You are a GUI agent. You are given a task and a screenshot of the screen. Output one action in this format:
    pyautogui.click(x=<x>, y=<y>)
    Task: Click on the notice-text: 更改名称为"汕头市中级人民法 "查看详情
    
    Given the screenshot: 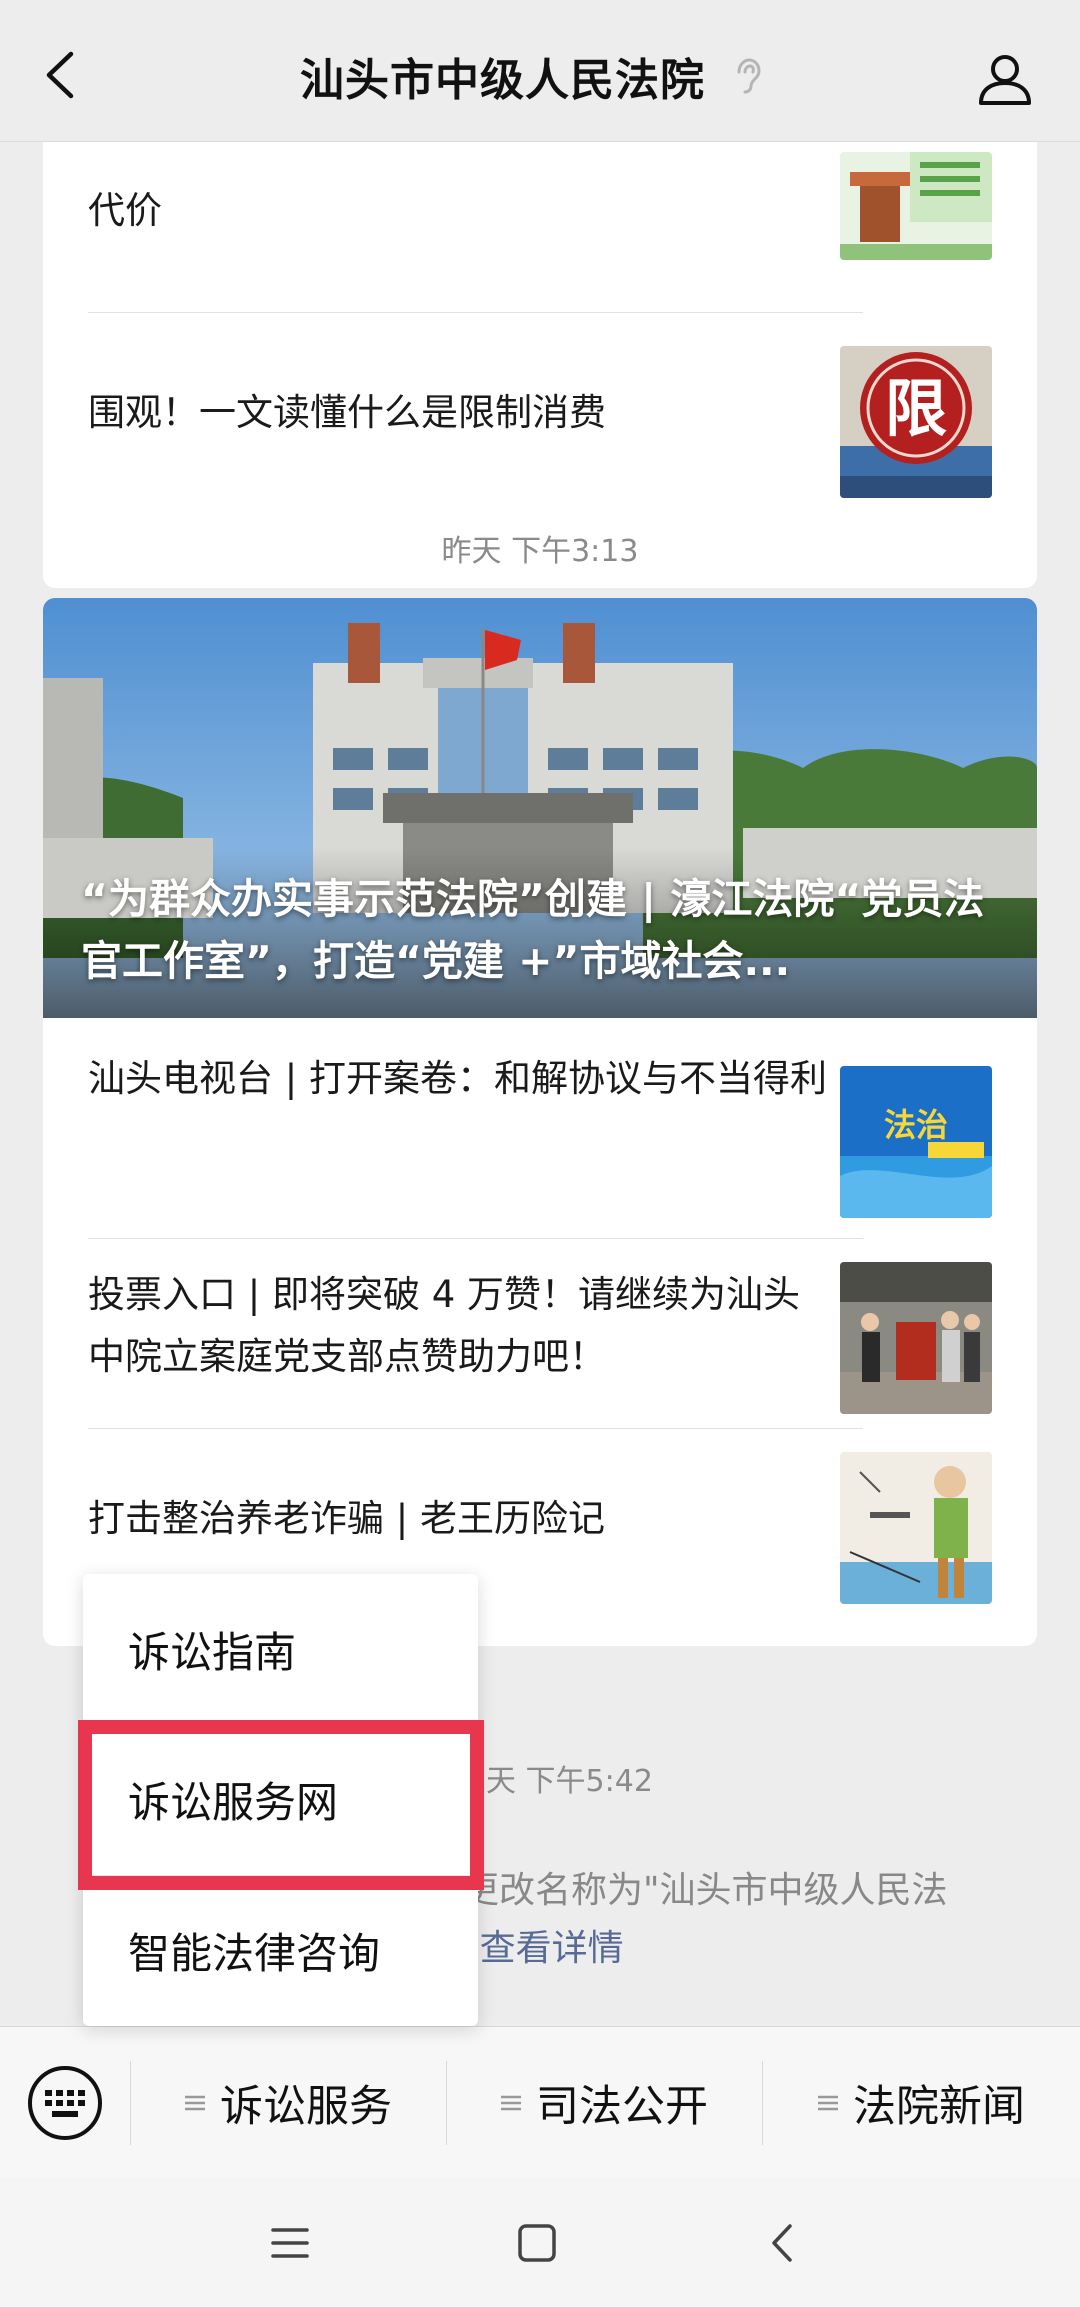 What is the action you would take?
    pyautogui.click(x=743, y=1920)
    